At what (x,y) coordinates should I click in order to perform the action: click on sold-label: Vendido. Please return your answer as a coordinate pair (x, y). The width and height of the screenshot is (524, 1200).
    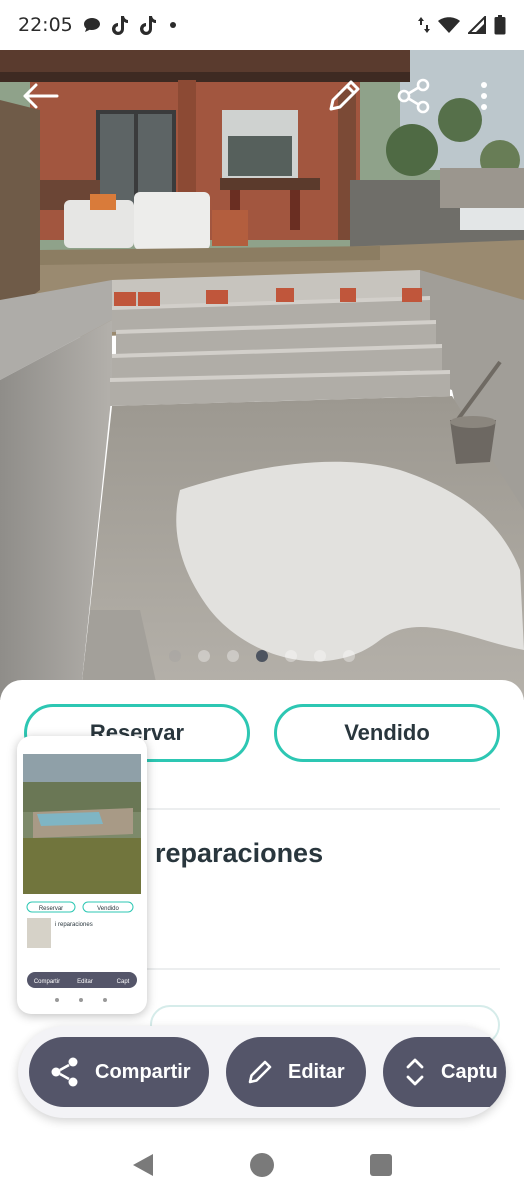
    Looking at the image, I should click on (387, 732).